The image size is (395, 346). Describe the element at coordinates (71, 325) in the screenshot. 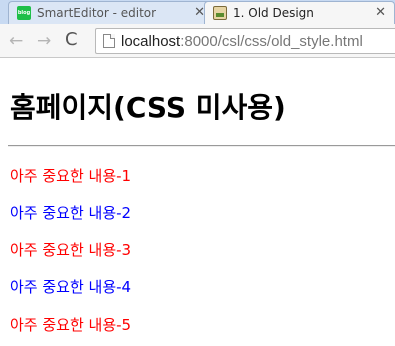

I see `paragraph-5: 아주 중요한 내용-5` at that location.